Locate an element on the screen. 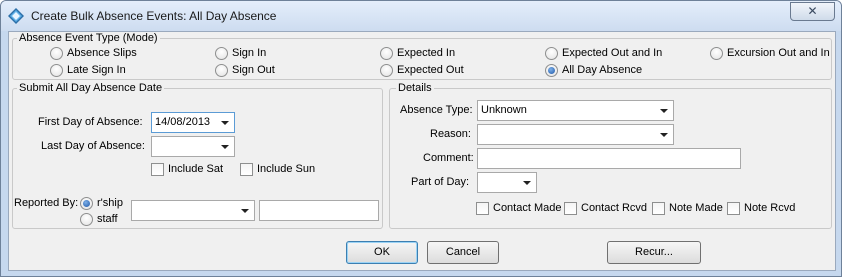  first-day-label: First Day of Absence: is located at coordinates (90, 122).